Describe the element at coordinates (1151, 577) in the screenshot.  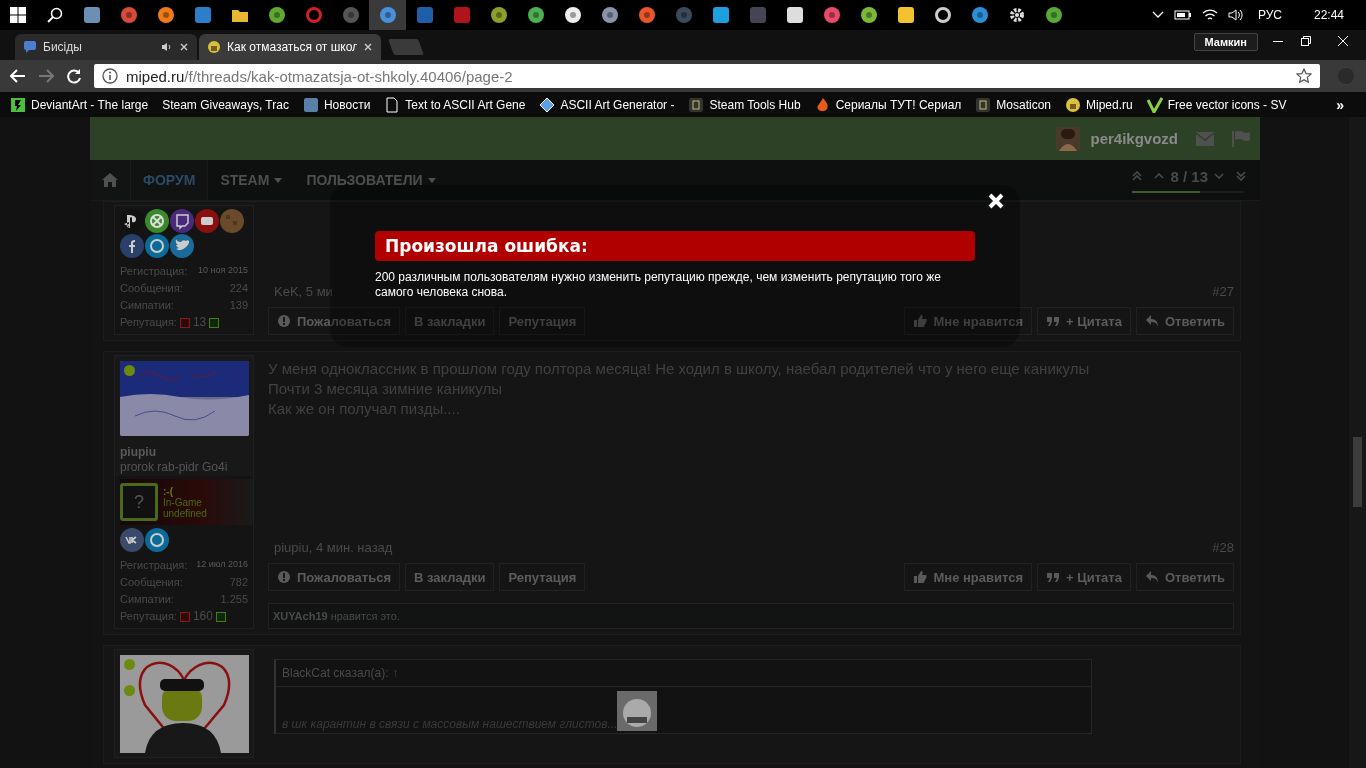
I see `reply-arrow-icon` at that location.